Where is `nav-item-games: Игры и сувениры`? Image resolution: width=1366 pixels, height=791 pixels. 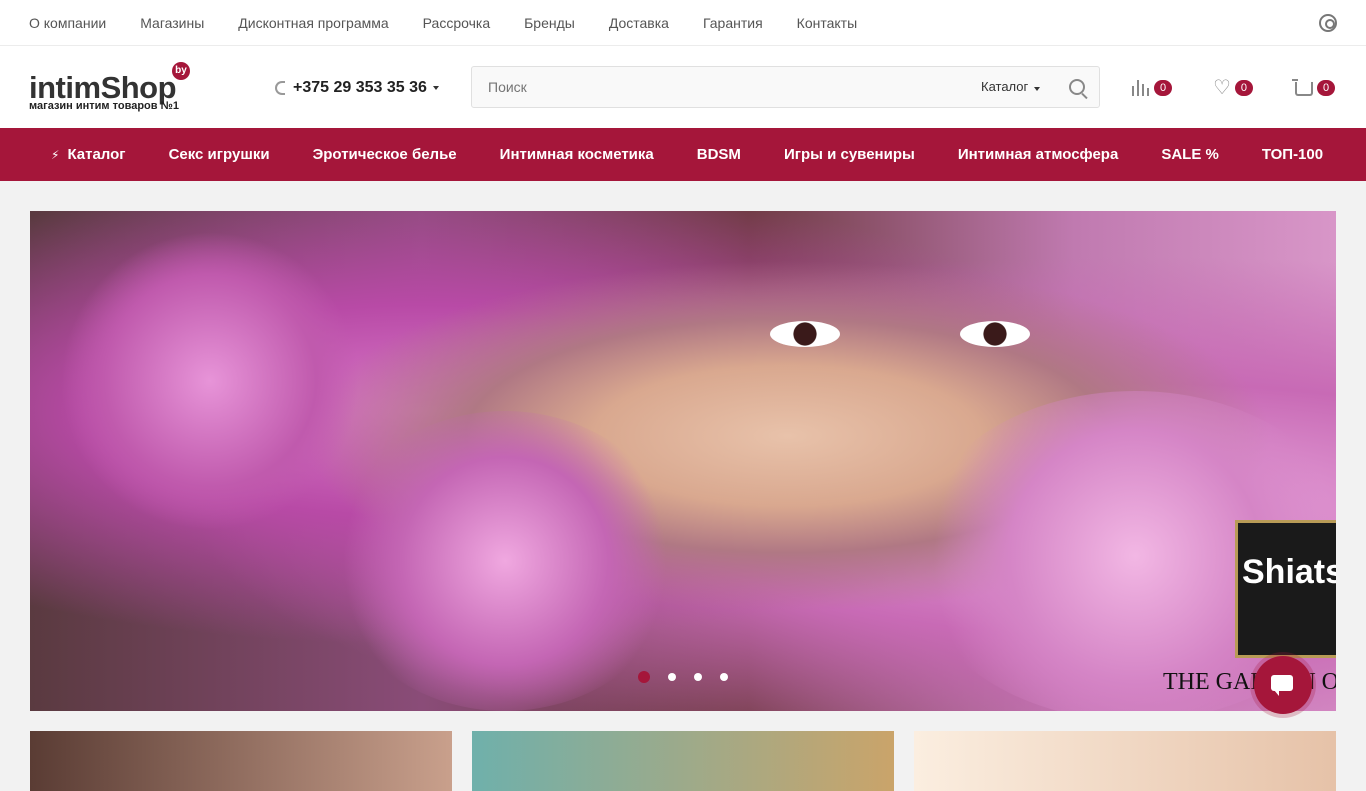
nav-item-games: Игры и сувениры is located at coordinates (849, 154).